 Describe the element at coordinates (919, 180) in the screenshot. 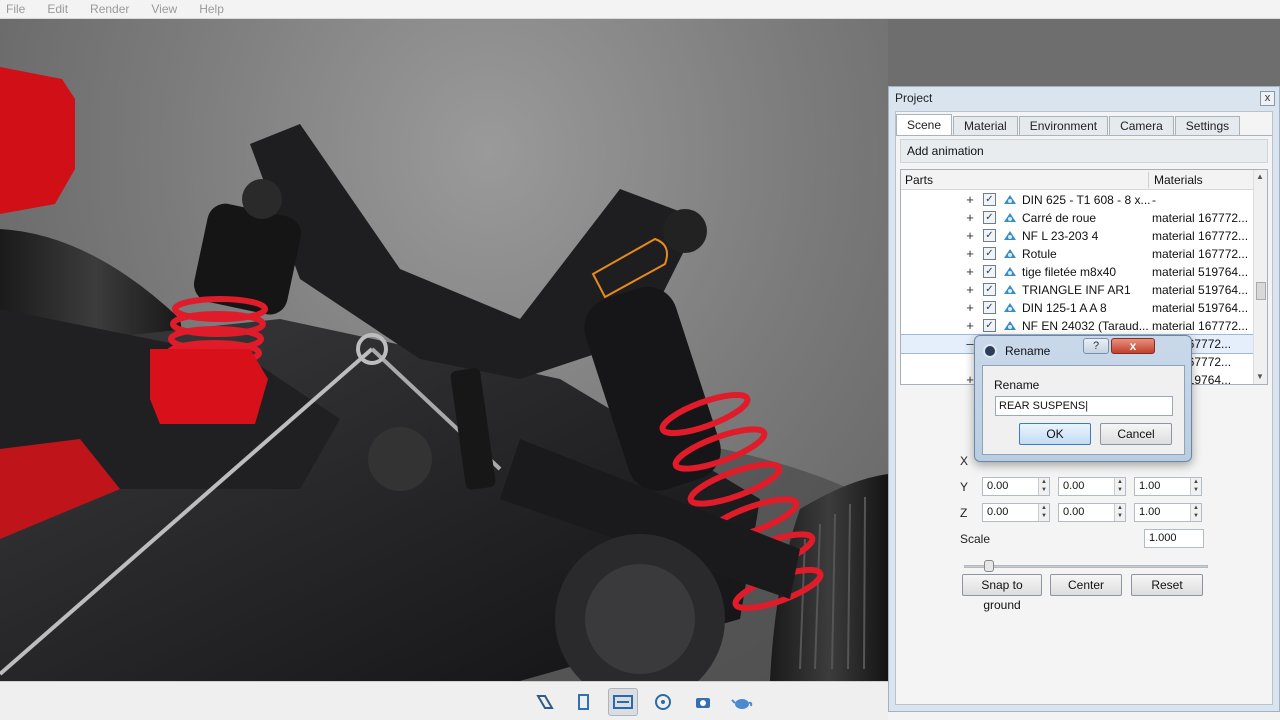

I see `column-header-parts: Parts` at that location.